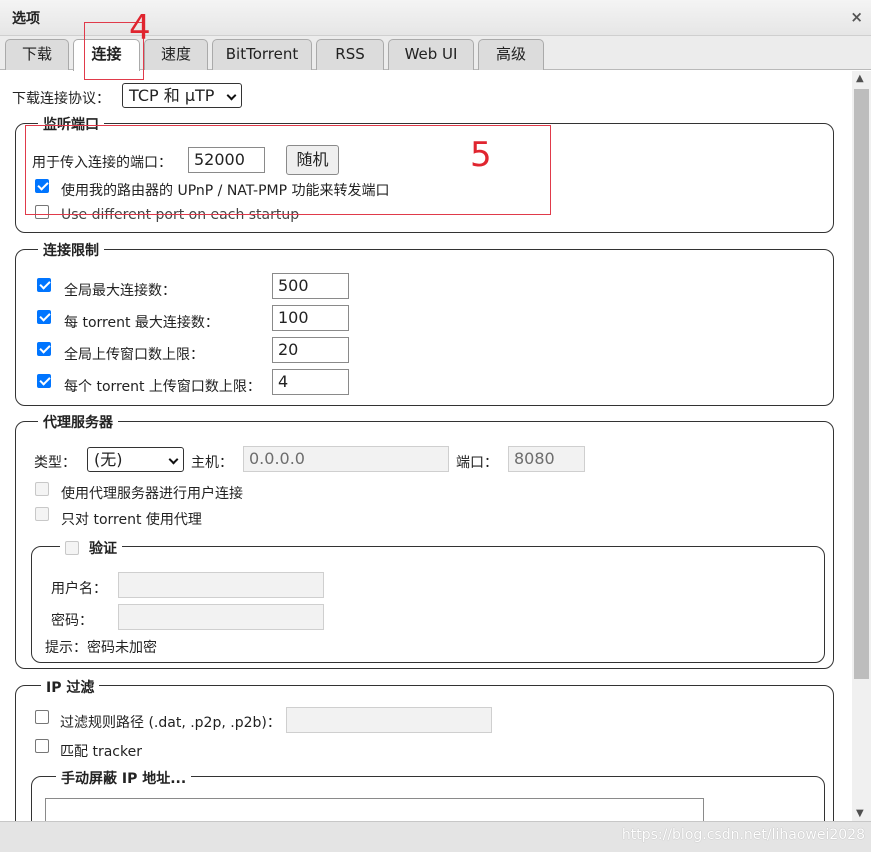  What do you see at coordinates (310, 350) in the screenshot?
I see `global-upload-slots-input: 20` at bounding box center [310, 350].